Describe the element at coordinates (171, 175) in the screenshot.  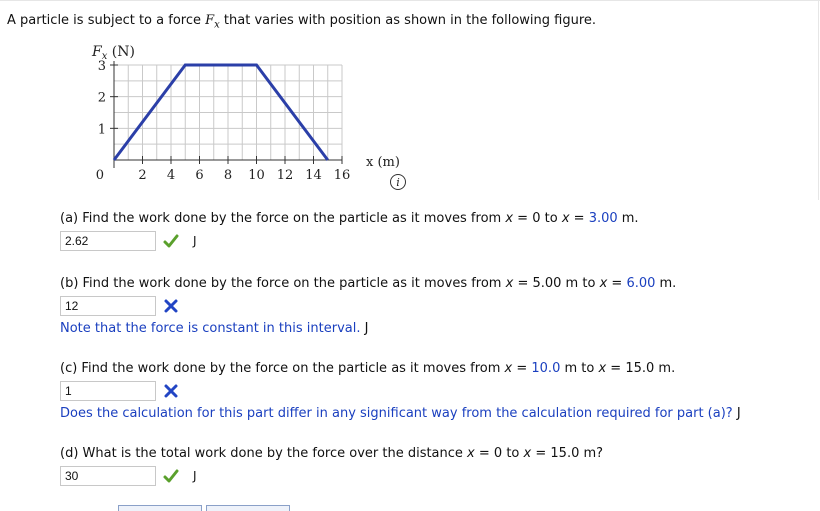
I see `x-tick-label: 4` at that location.